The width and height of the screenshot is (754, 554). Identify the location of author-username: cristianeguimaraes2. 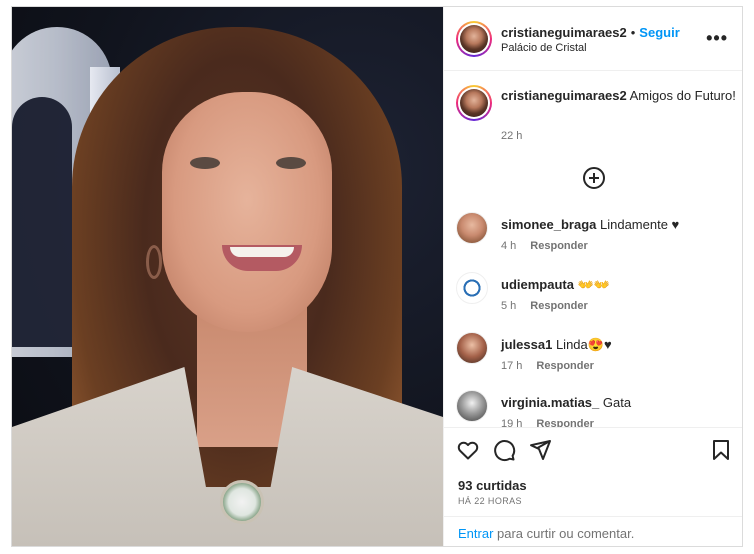
(564, 32).